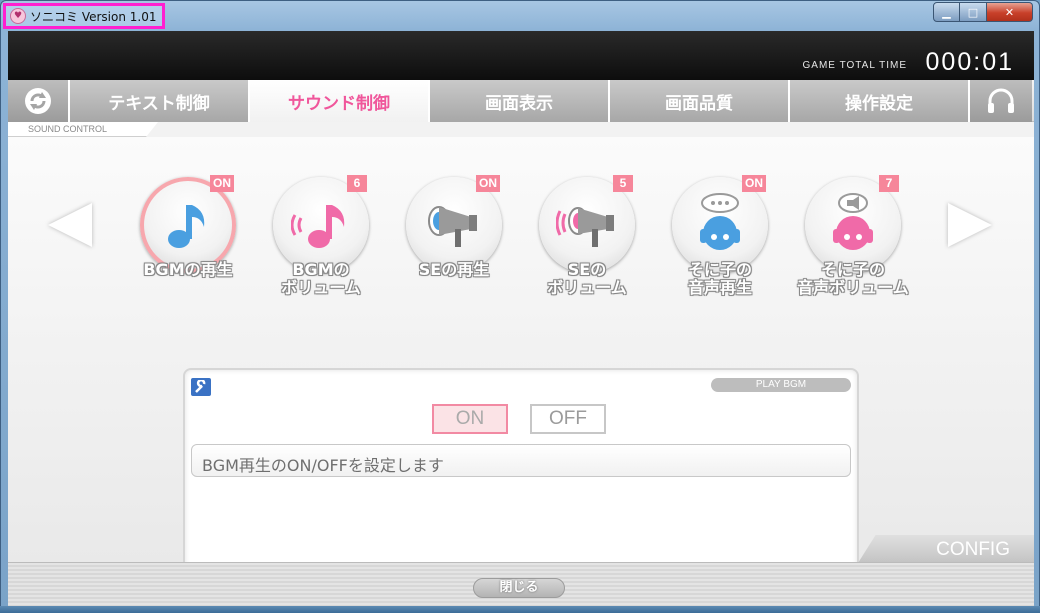 This screenshot has height=613, width=1040. I want to click on tab-label: 画面品質, so click(699, 103).